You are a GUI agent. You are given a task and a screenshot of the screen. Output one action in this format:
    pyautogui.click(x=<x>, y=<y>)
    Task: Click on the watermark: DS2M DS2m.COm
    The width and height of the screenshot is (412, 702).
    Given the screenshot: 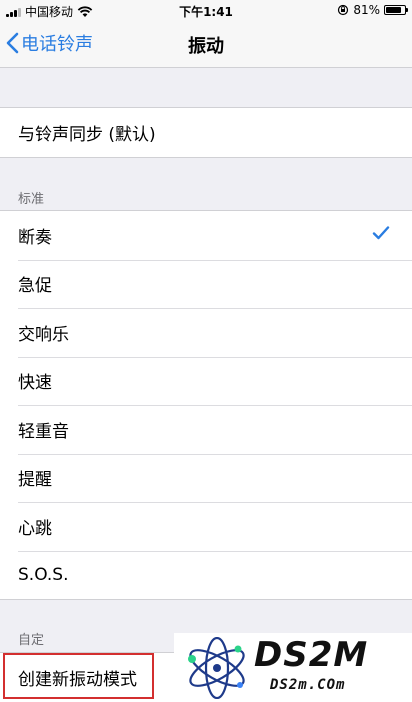 What is the action you would take?
    pyautogui.click(x=293, y=667)
    